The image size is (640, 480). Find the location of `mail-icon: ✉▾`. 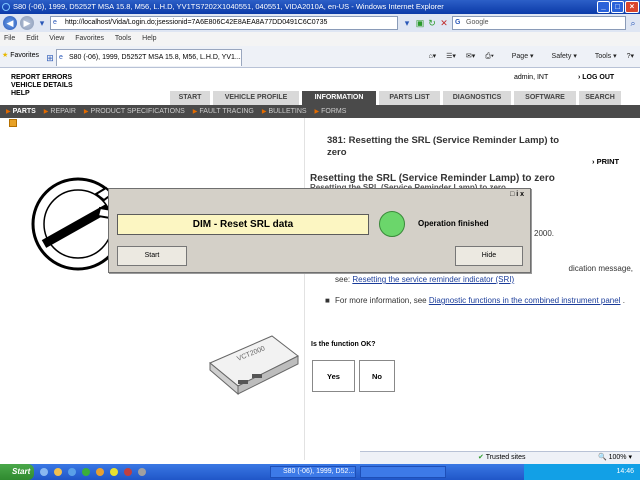

mail-icon: ✉▾ is located at coordinates (470, 56).